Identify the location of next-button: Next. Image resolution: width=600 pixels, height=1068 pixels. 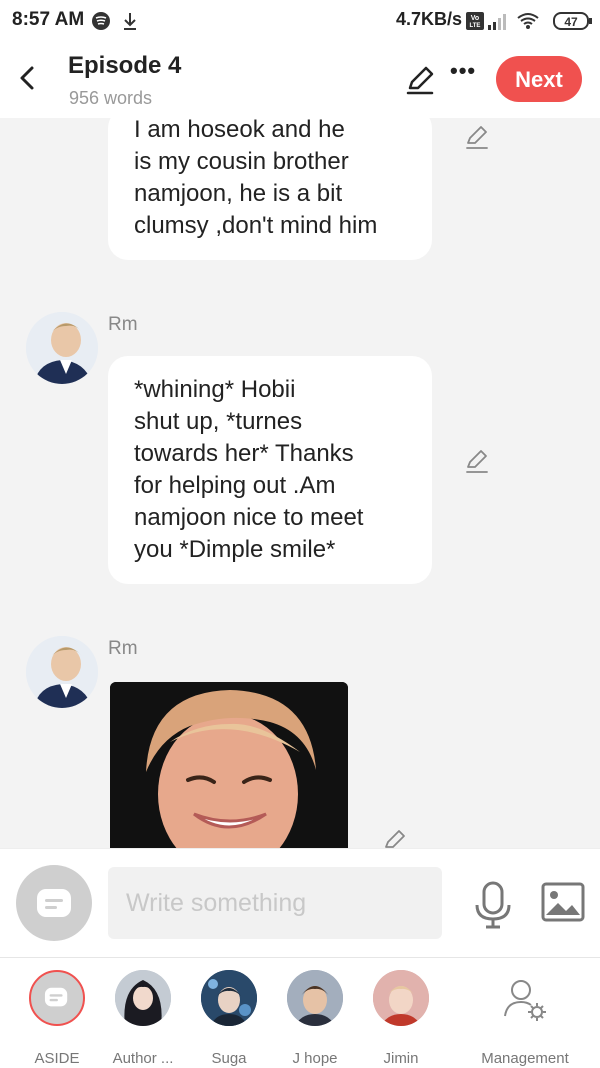
(539, 79).